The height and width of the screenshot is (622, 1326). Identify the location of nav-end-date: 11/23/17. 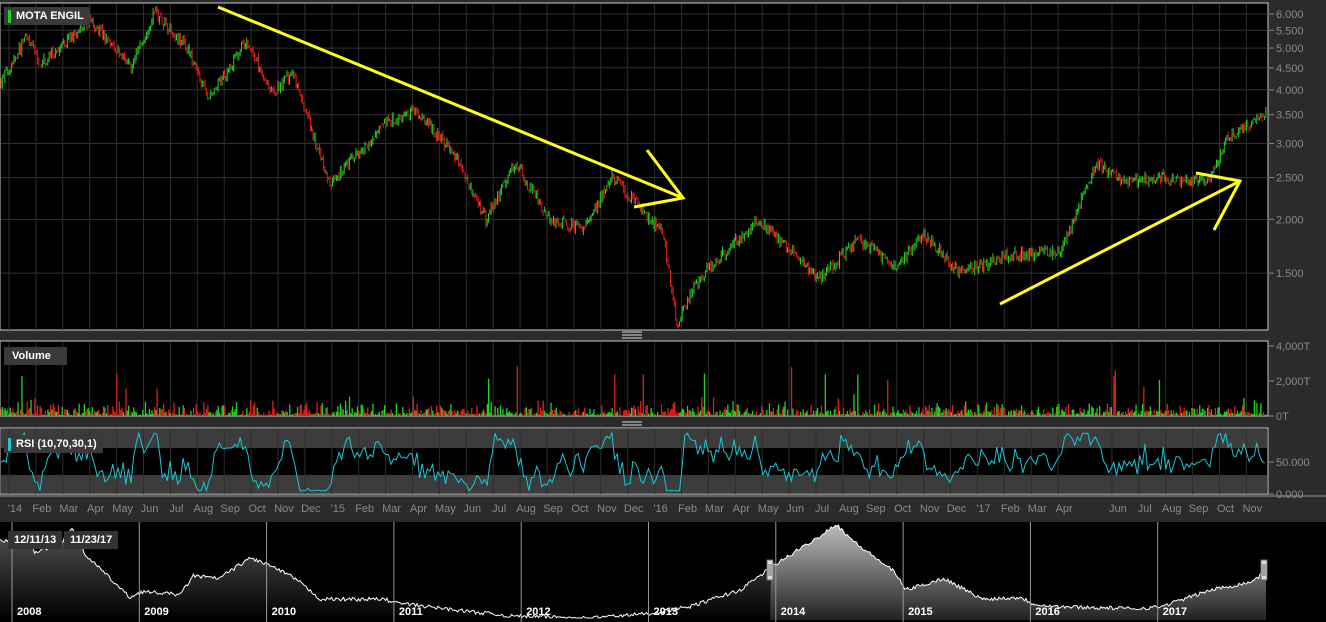
(91, 540).